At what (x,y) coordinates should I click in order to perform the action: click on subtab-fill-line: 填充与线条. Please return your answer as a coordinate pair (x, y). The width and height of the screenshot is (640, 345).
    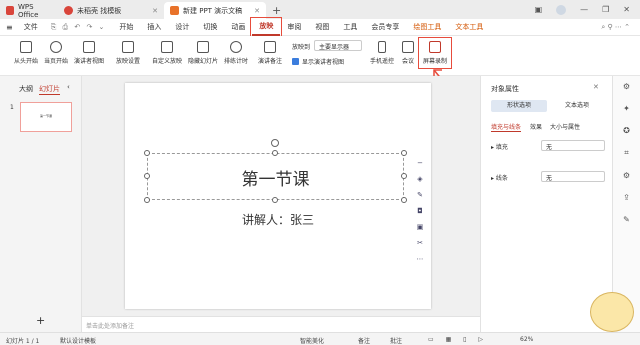
    Looking at the image, I should click on (506, 127).